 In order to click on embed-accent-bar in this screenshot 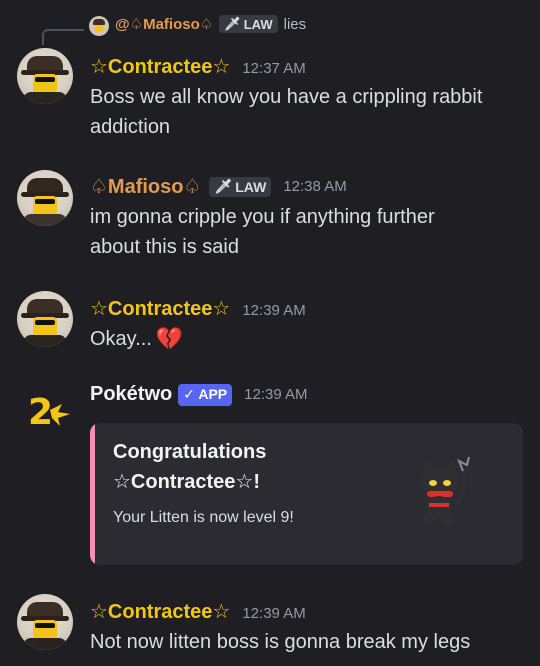, I will do `click(92, 494)`.